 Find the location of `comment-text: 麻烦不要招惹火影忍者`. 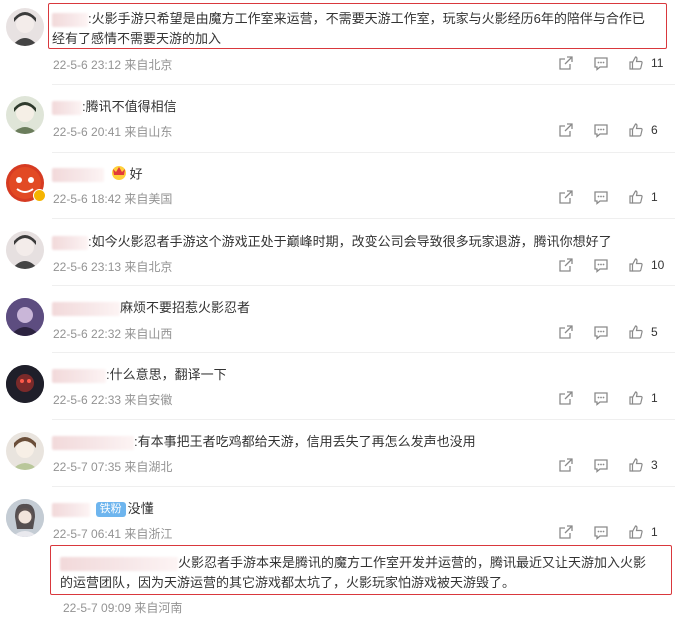

comment-text: 麻烦不要招惹火影忍者 is located at coordinates (185, 307).